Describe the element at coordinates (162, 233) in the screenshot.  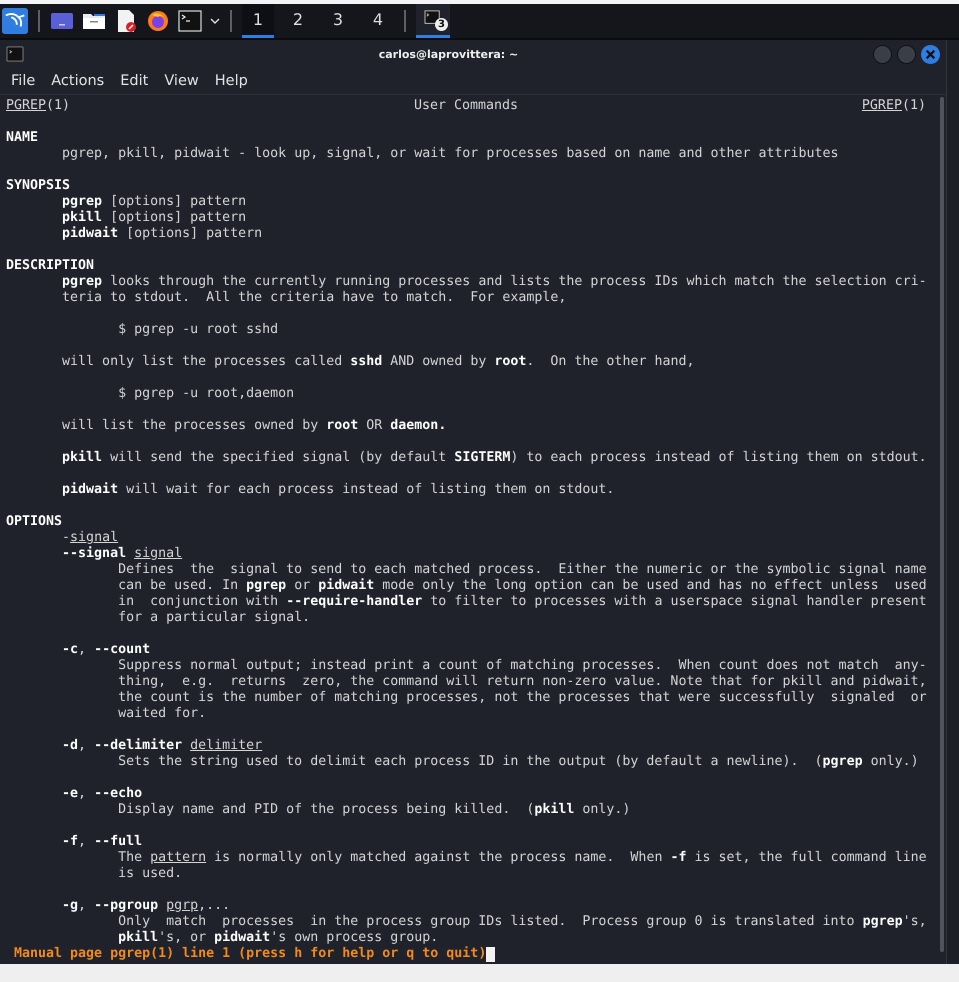
I see `man-text-line: pidwait [options] pattern` at that location.